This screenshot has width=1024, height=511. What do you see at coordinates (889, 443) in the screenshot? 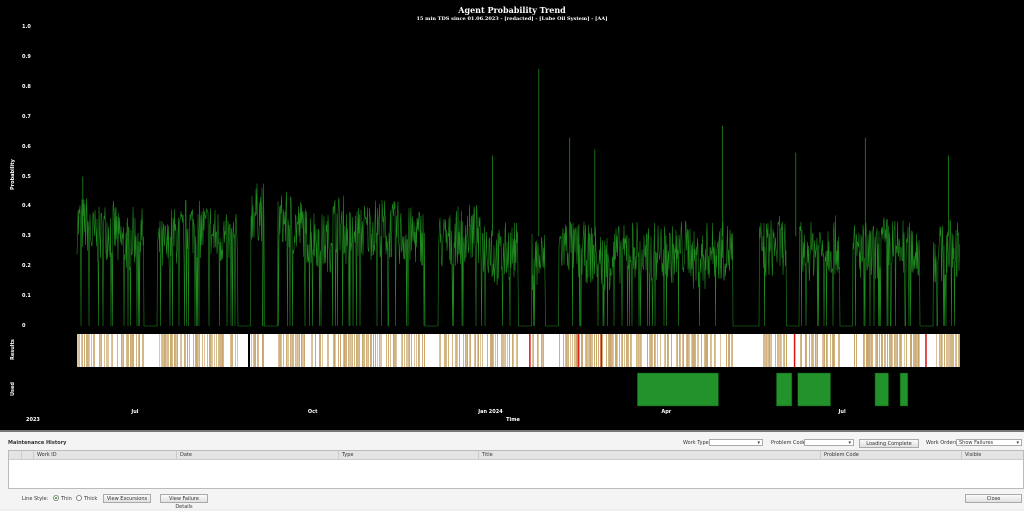
I see `loading-complete-button: Loading Complete` at bounding box center [889, 443].